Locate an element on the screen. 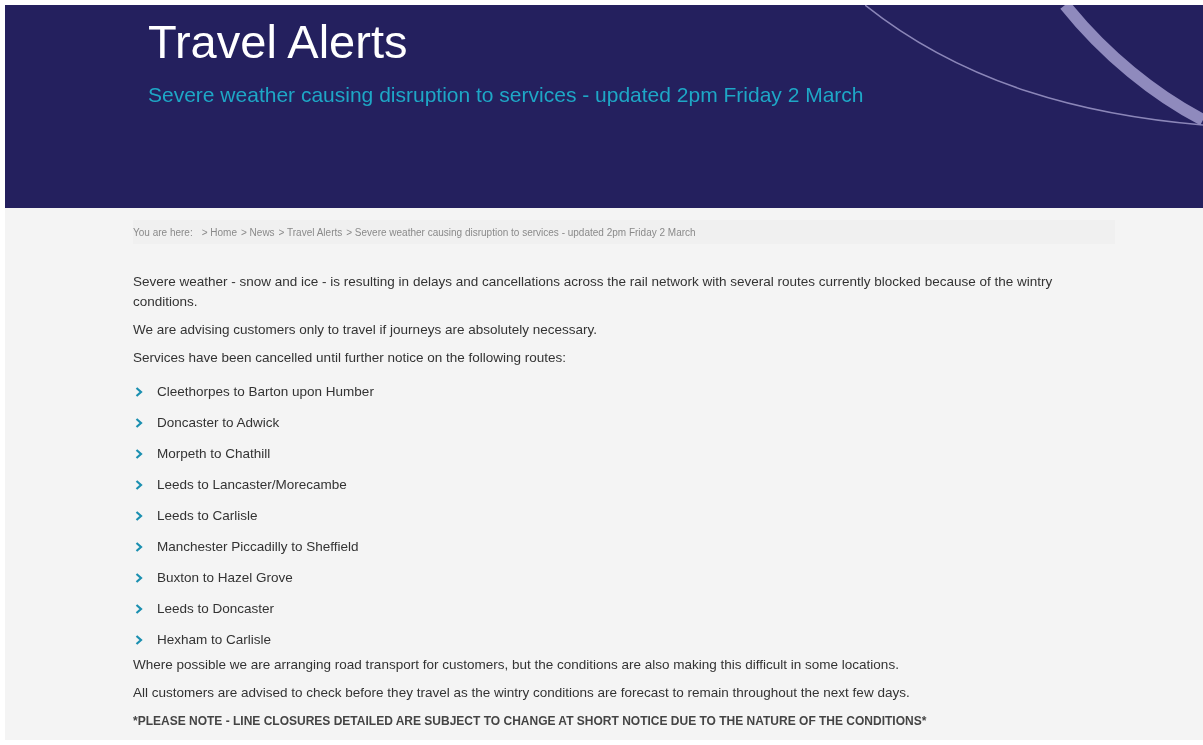  route-item: Leeds to Lancaster/Morecambe is located at coordinates (252, 484).